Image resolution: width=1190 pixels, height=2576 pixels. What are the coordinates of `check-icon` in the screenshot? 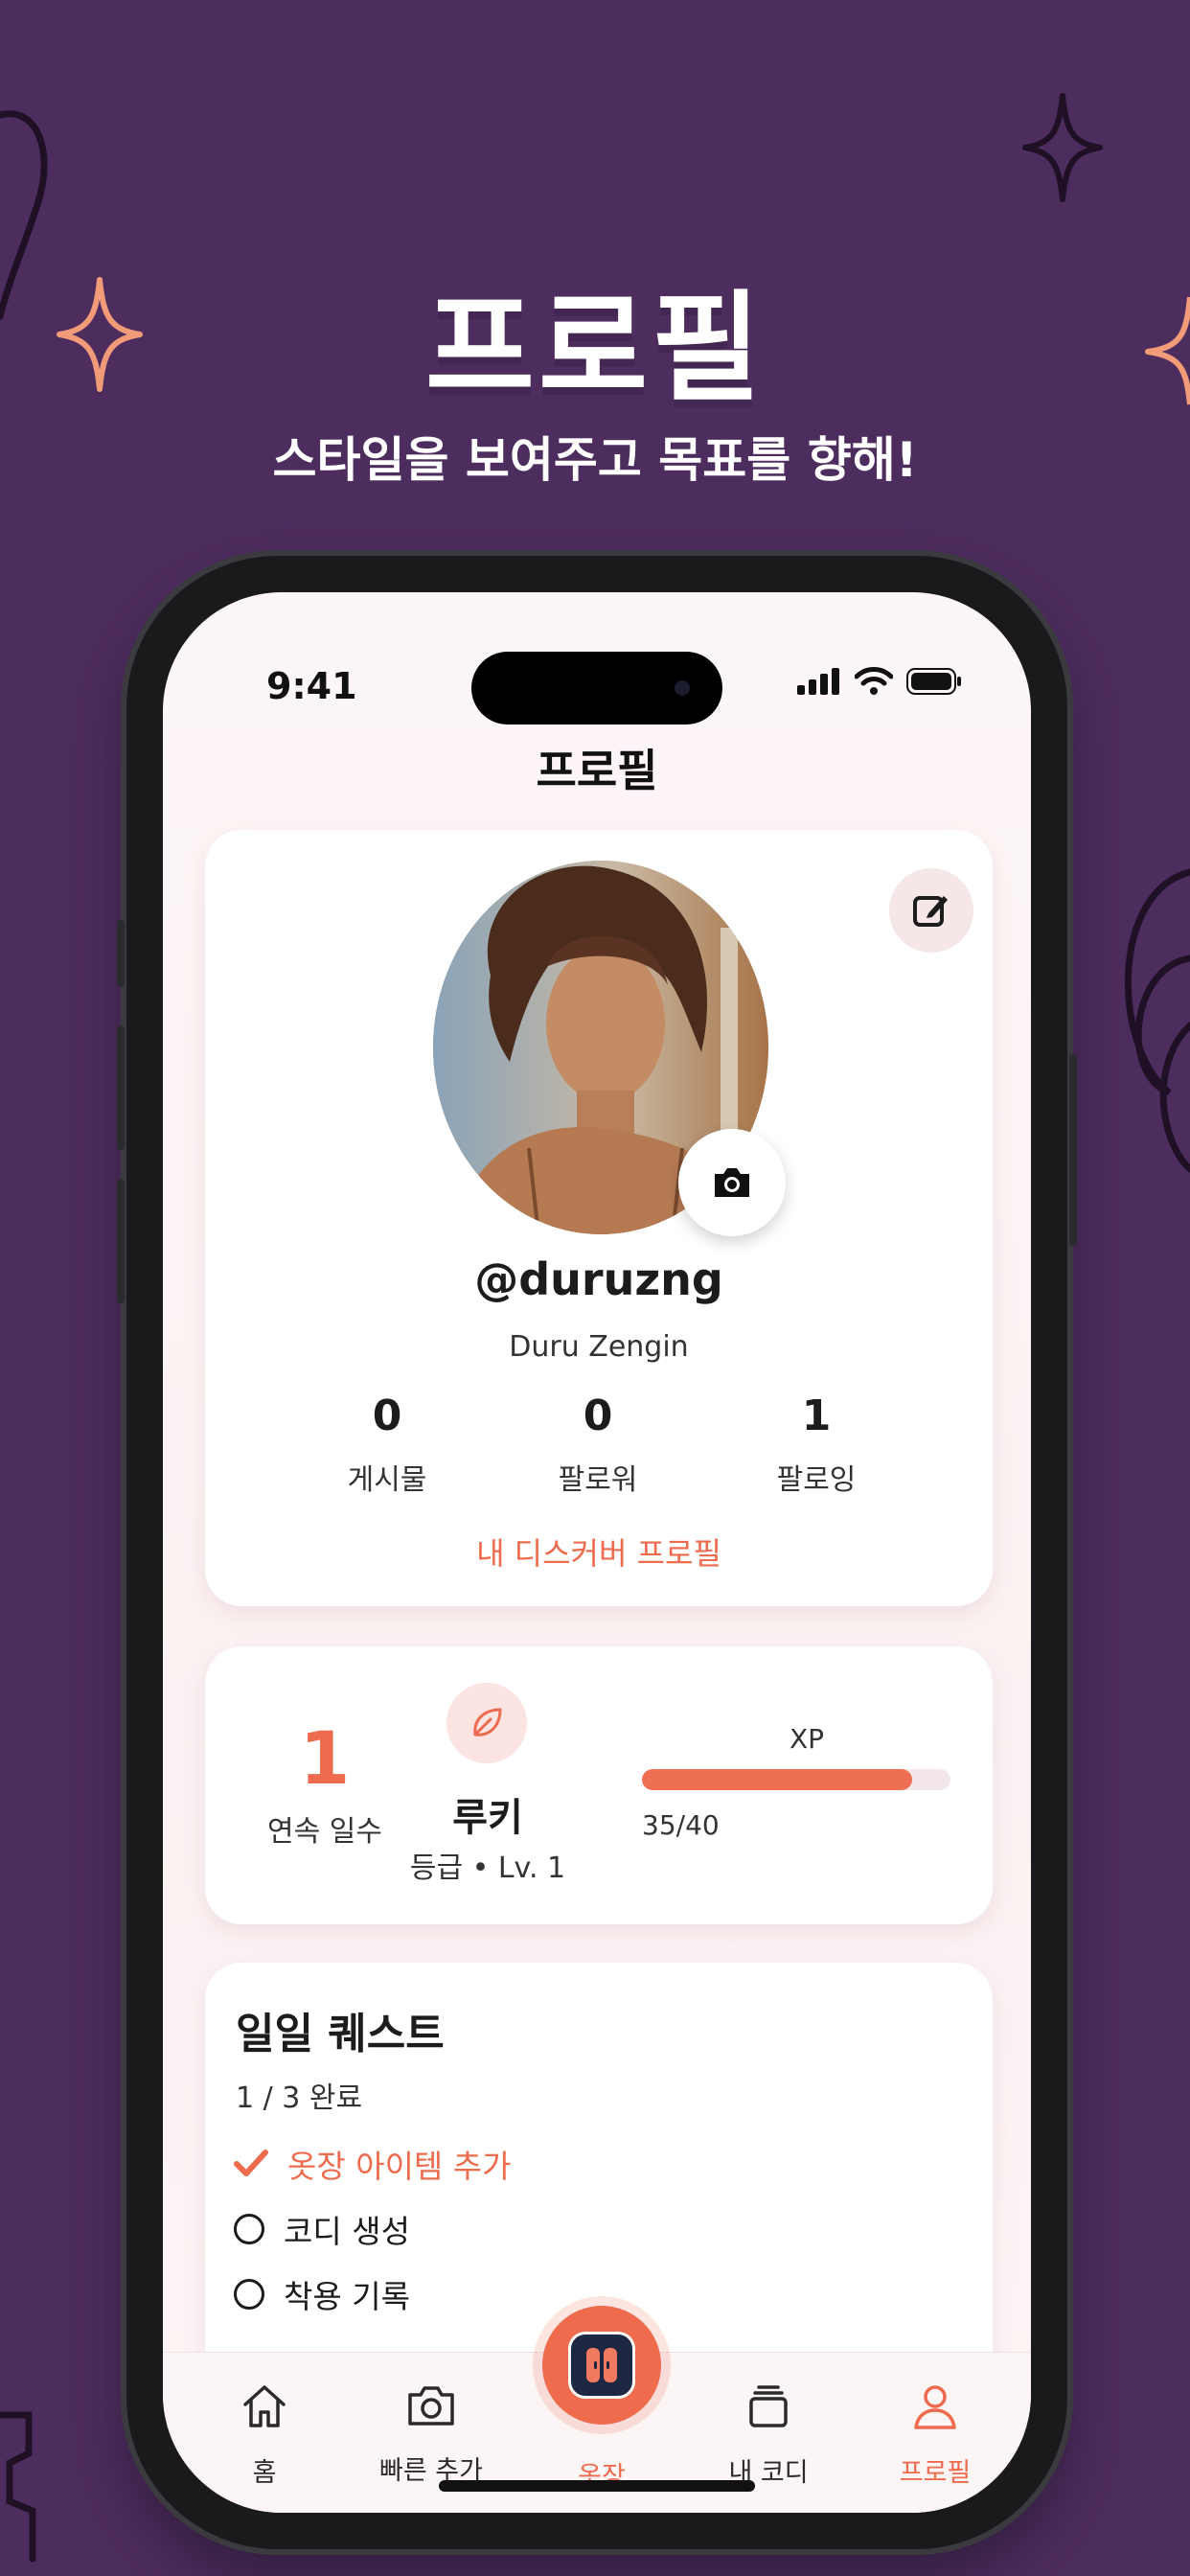 It's located at (251, 2163).